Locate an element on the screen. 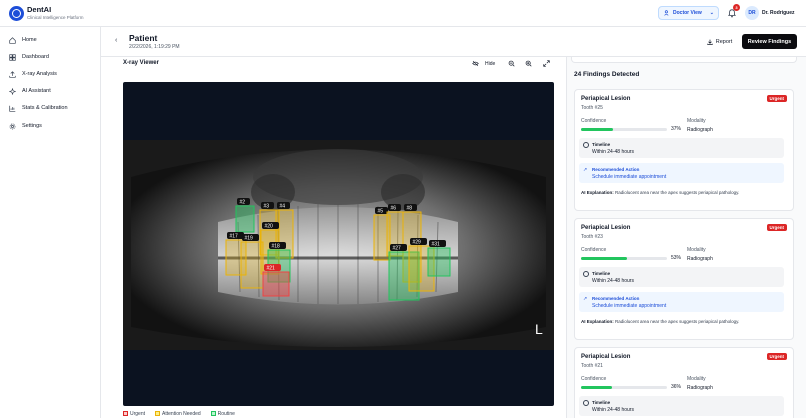  finding-tooth: Tooth #25 is located at coordinates (592, 108).